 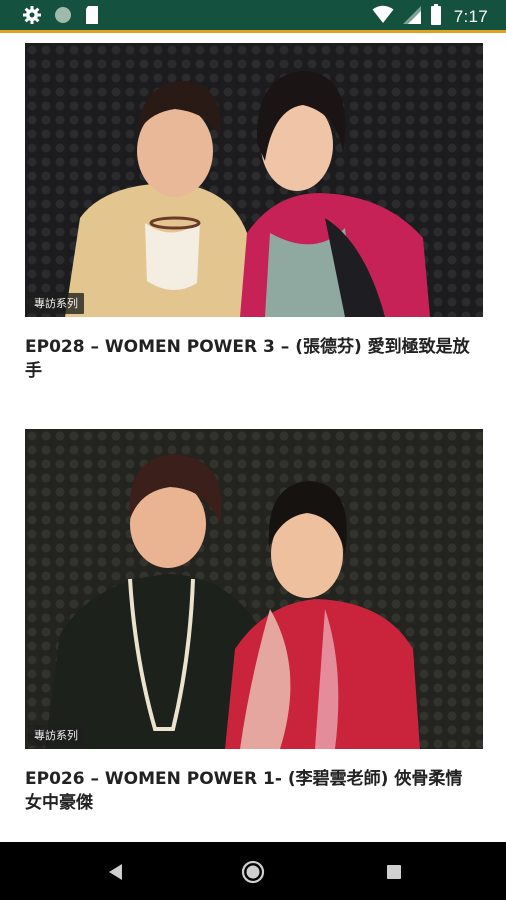 I want to click on circle-icon, so click(x=63, y=17).